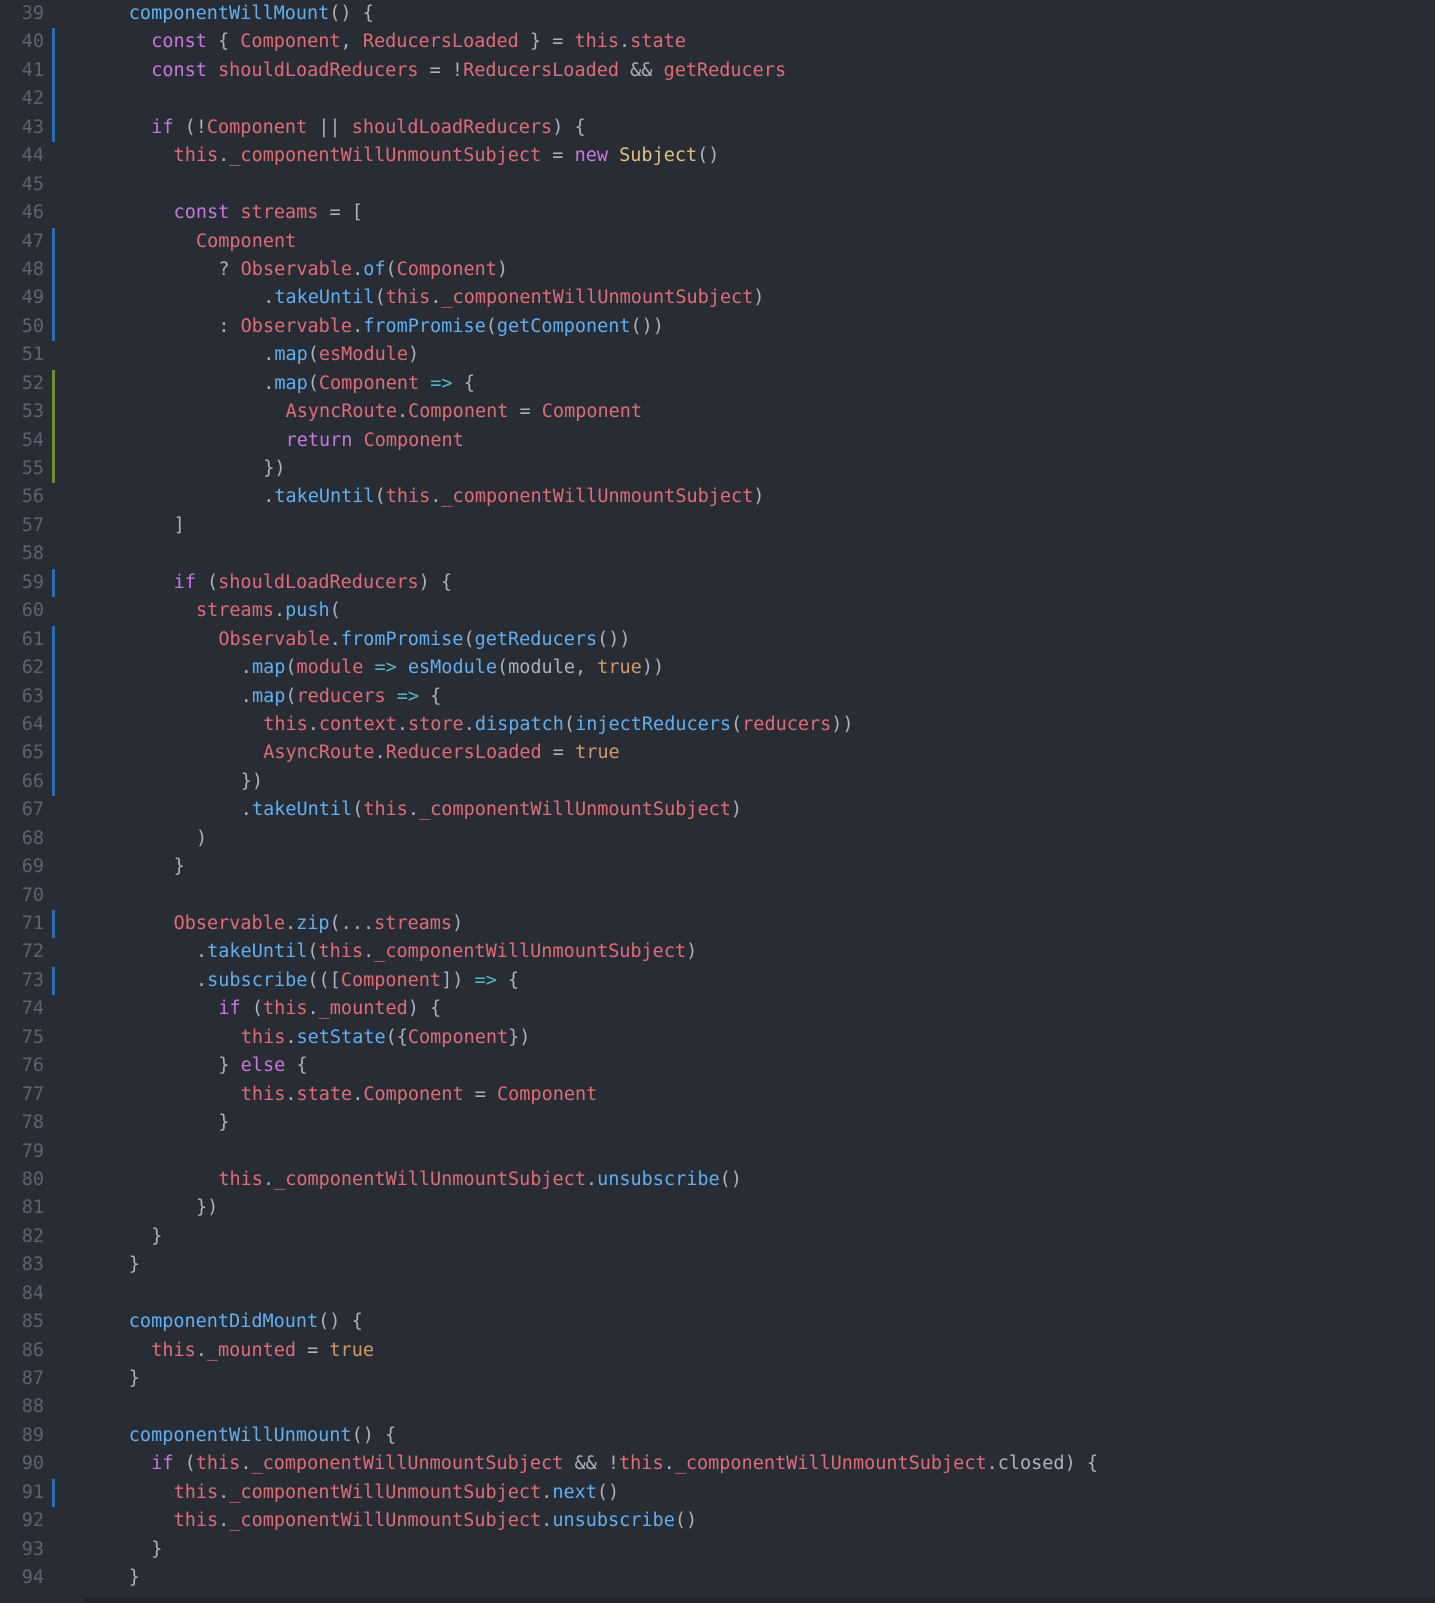 This screenshot has width=1435, height=1603. Describe the element at coordinates (717, 696) in the screenshot. I see `code-line: 63 .map(reducers => {` at that location.